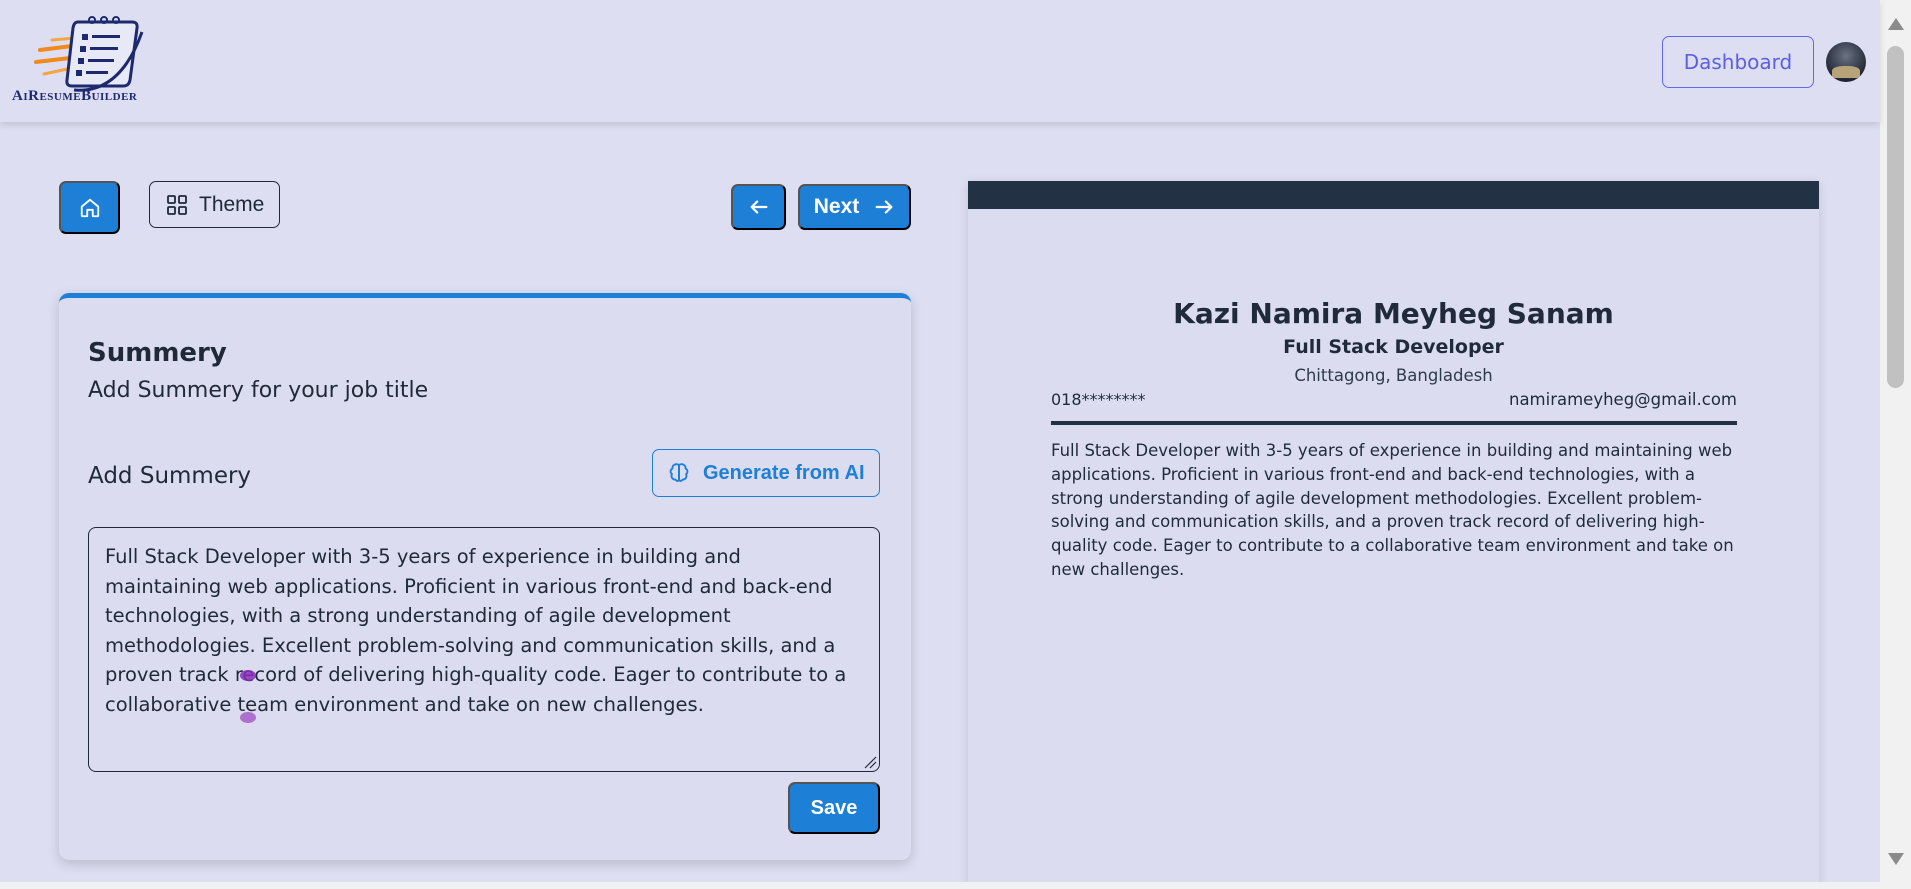  I want to click on theme-button: Theme, so click(214, 204).